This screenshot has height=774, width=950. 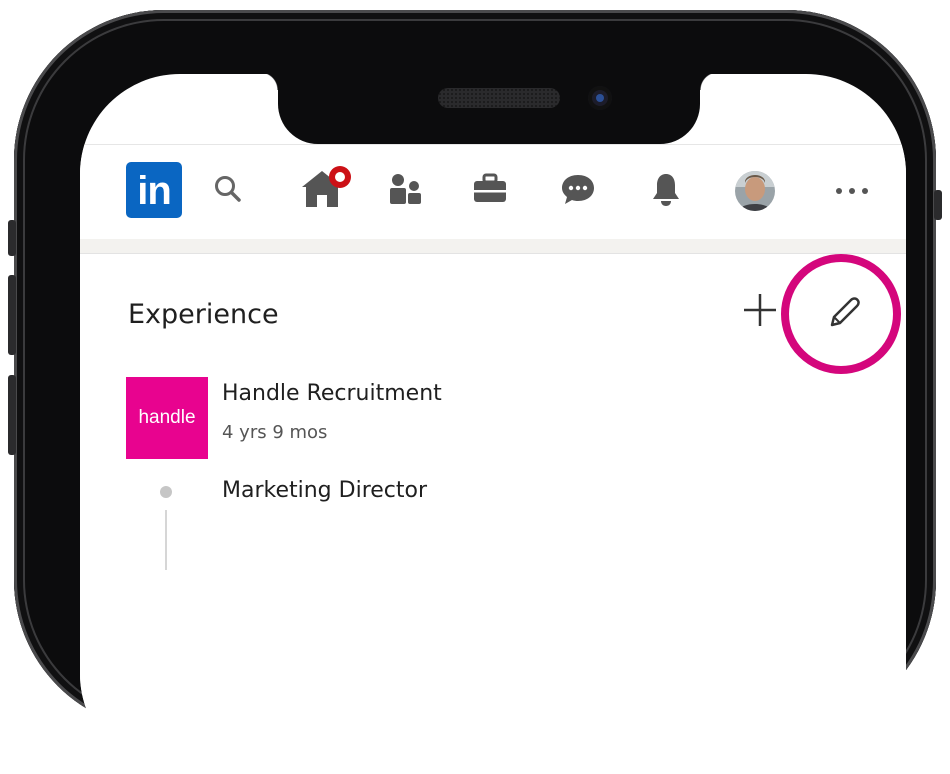 I want to click on feed-background-band, so click(x=493, y=246).